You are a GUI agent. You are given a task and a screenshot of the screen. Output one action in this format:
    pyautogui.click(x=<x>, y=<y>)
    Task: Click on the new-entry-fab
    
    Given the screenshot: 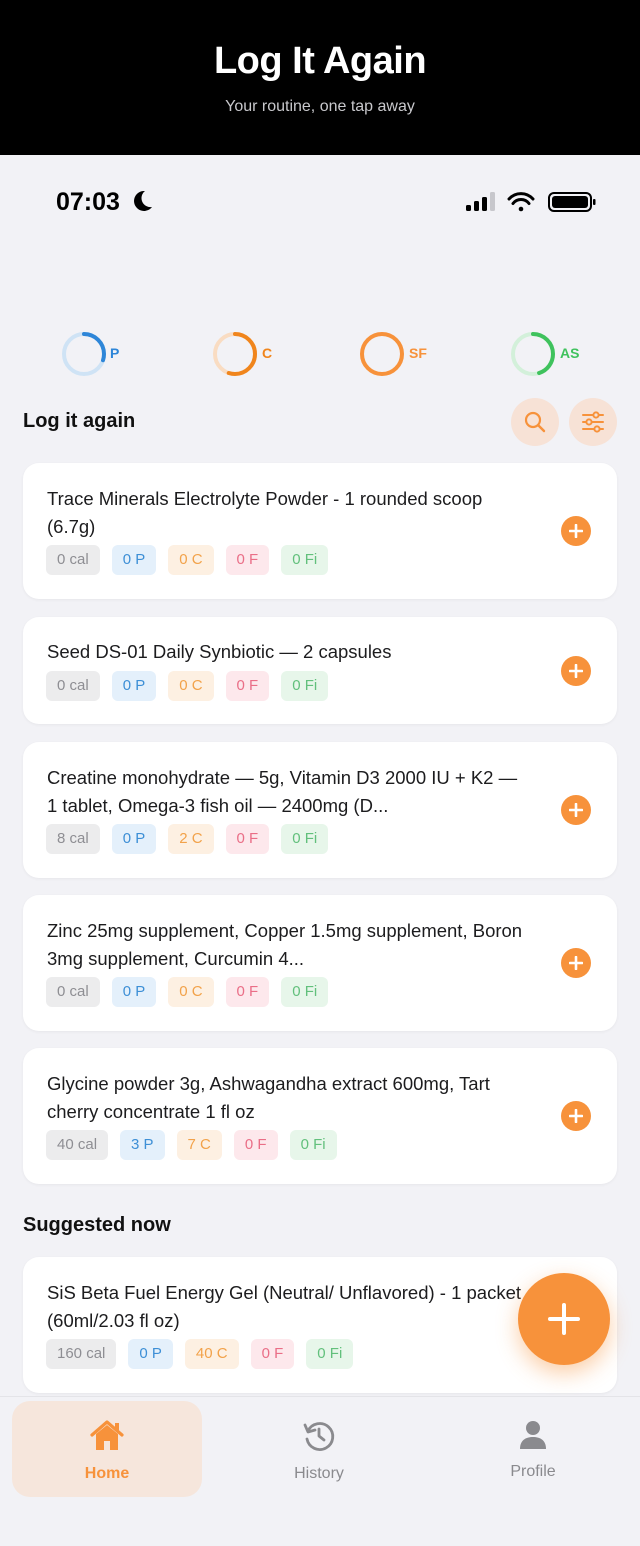 What is the action you would take?
    pyautogui.click(x=564, y=1319)
    